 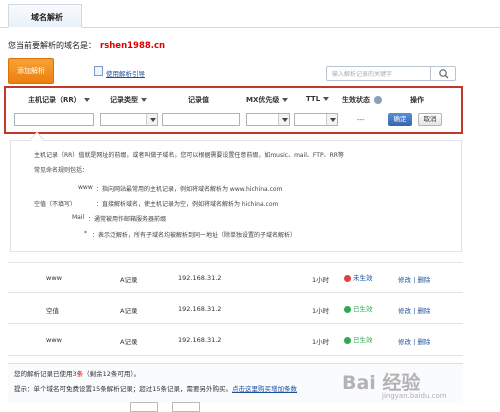 What do you see at coordinates (129, 119) in the screenshot?
I see `type-select` at bounding box center [129, 119].